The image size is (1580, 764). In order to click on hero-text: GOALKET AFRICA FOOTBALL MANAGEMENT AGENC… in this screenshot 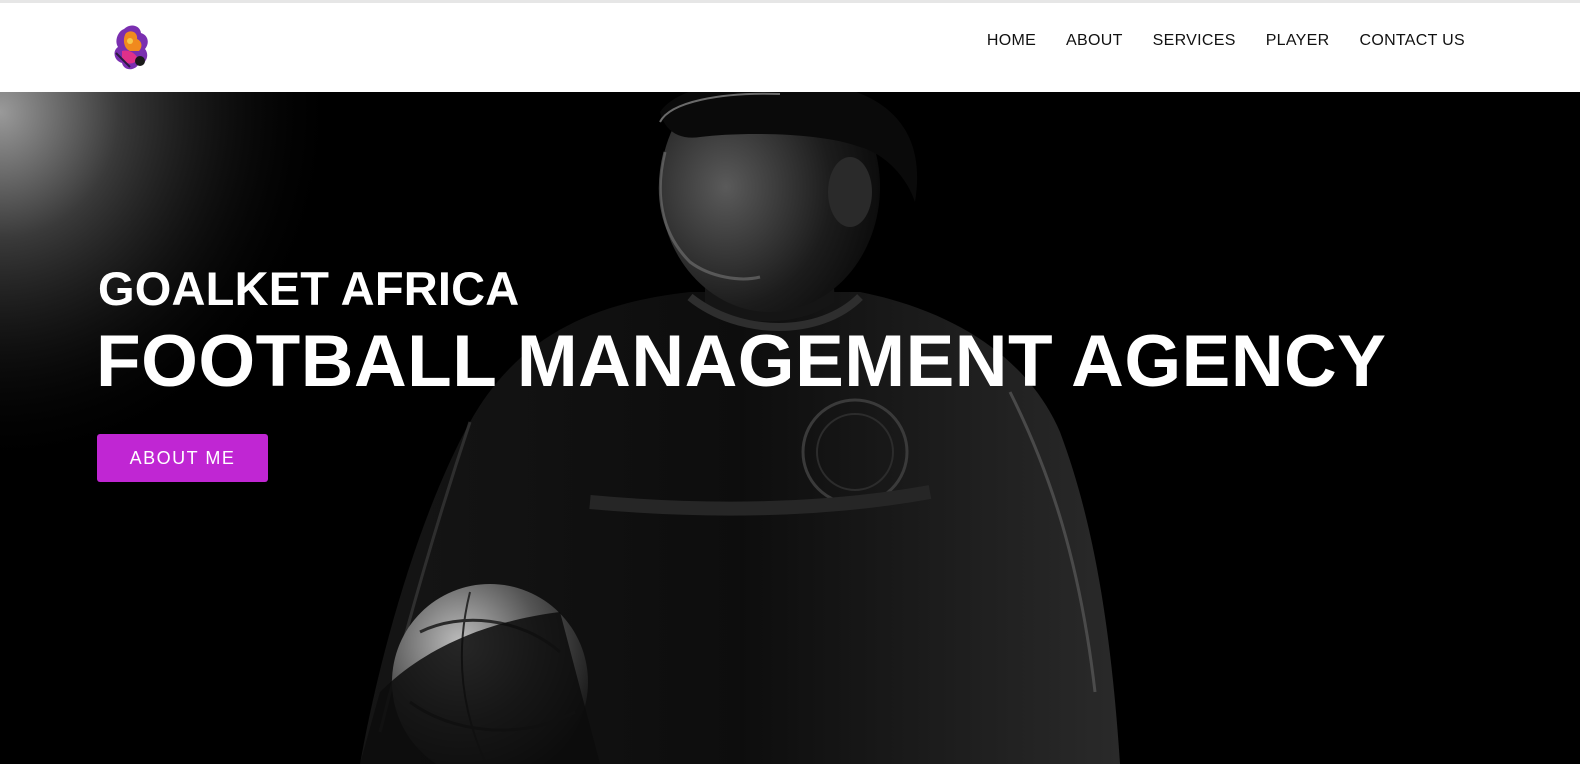, I will do `click(741, 332)`.